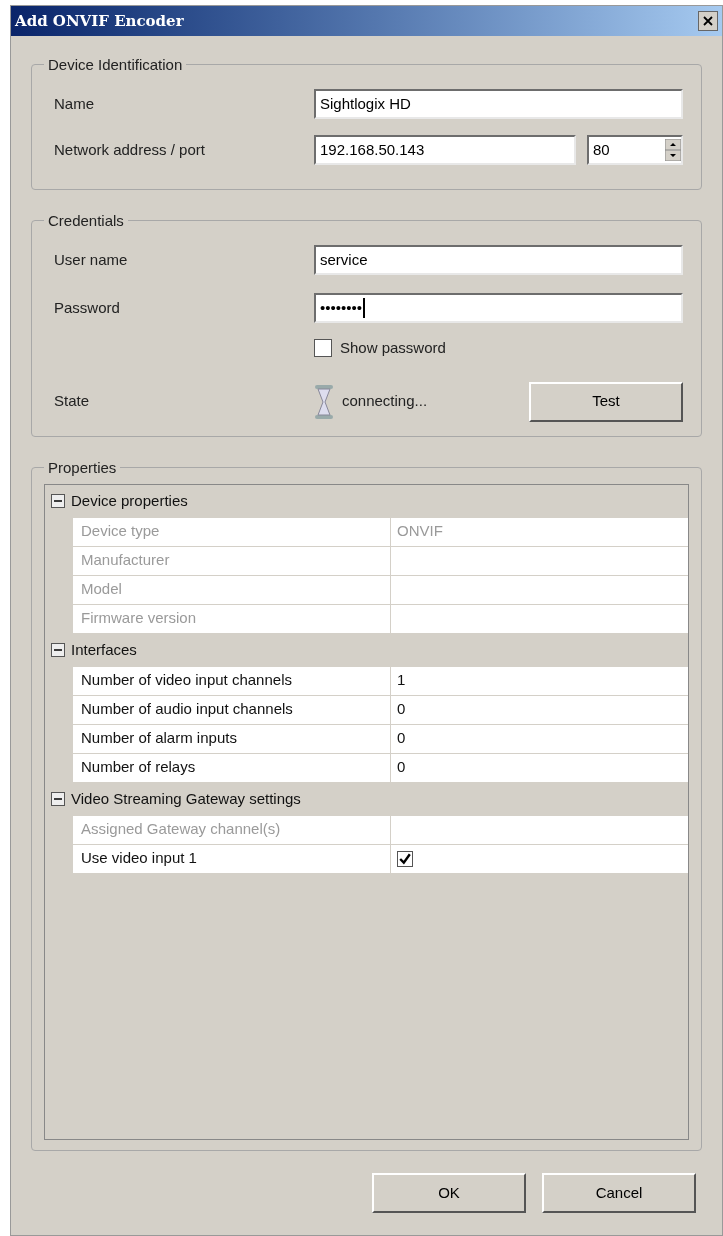  Describe the element at coordinates (232, 618) in the screenshot. I see `property-name: Firmware version` at that location.